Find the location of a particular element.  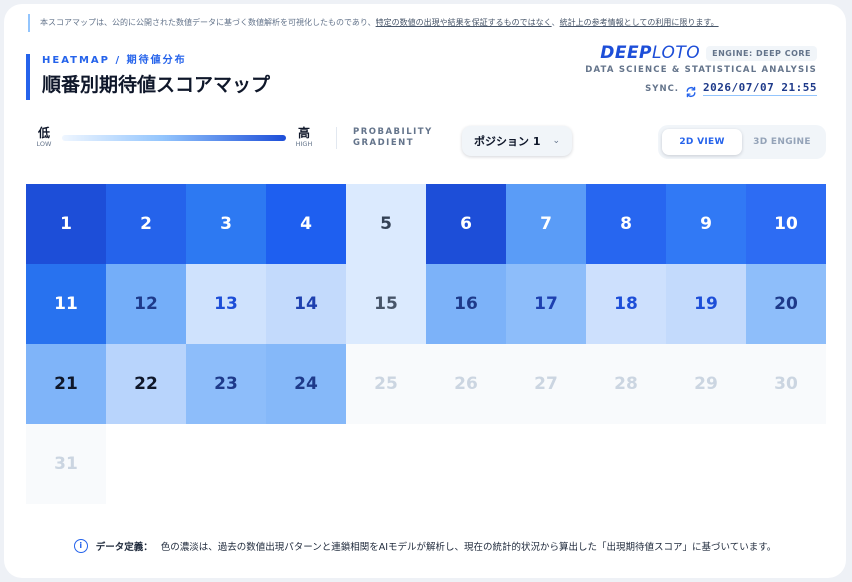

legend-low-sub: LOW is located at coordinates (44, 144).